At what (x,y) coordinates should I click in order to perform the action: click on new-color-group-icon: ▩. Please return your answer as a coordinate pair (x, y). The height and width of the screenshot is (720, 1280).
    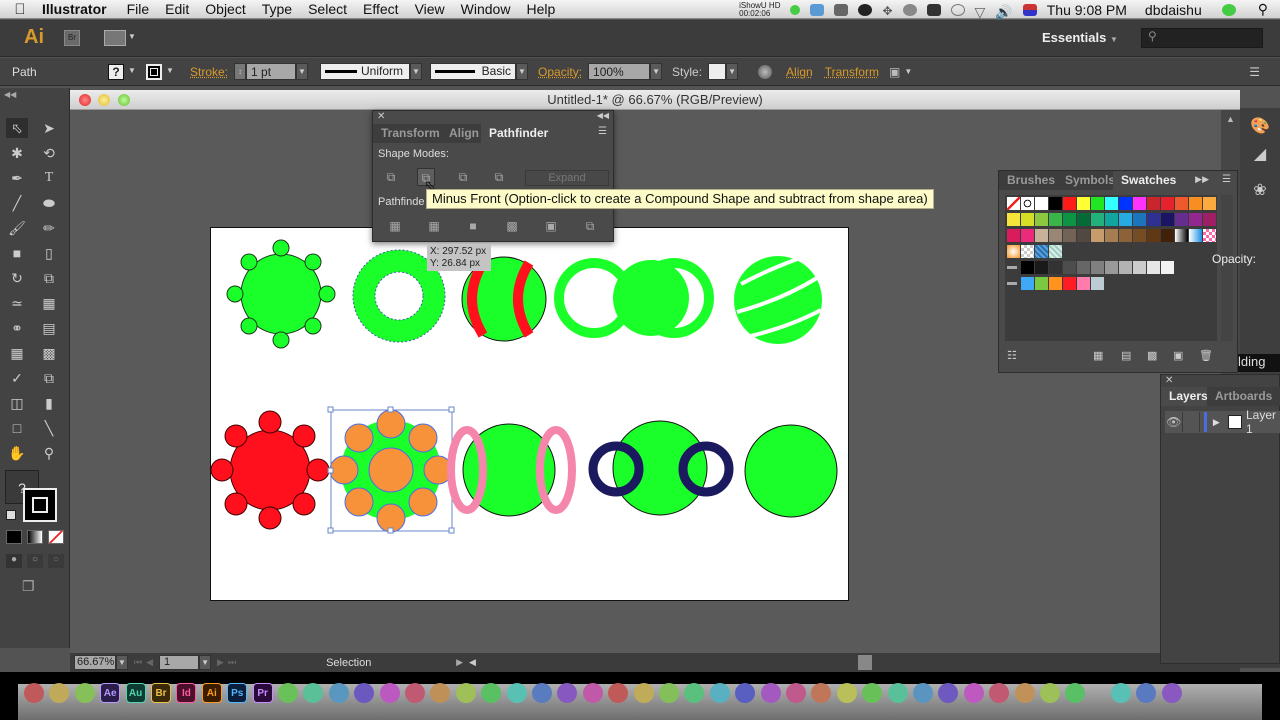
    Looking at the image, I should click on (1152, 355).